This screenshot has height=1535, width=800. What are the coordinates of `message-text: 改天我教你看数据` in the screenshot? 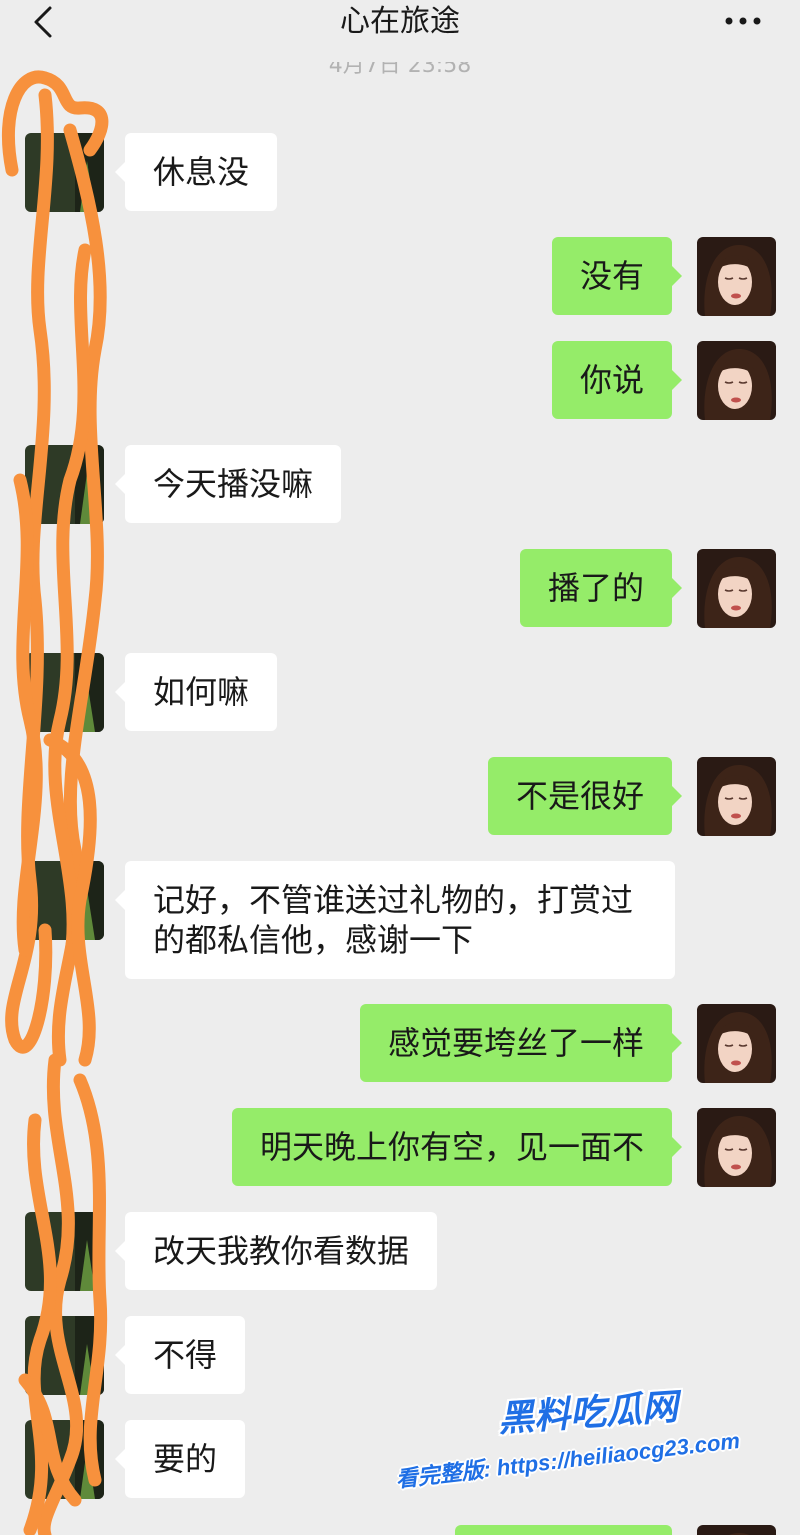 It's located at (281, 1251).